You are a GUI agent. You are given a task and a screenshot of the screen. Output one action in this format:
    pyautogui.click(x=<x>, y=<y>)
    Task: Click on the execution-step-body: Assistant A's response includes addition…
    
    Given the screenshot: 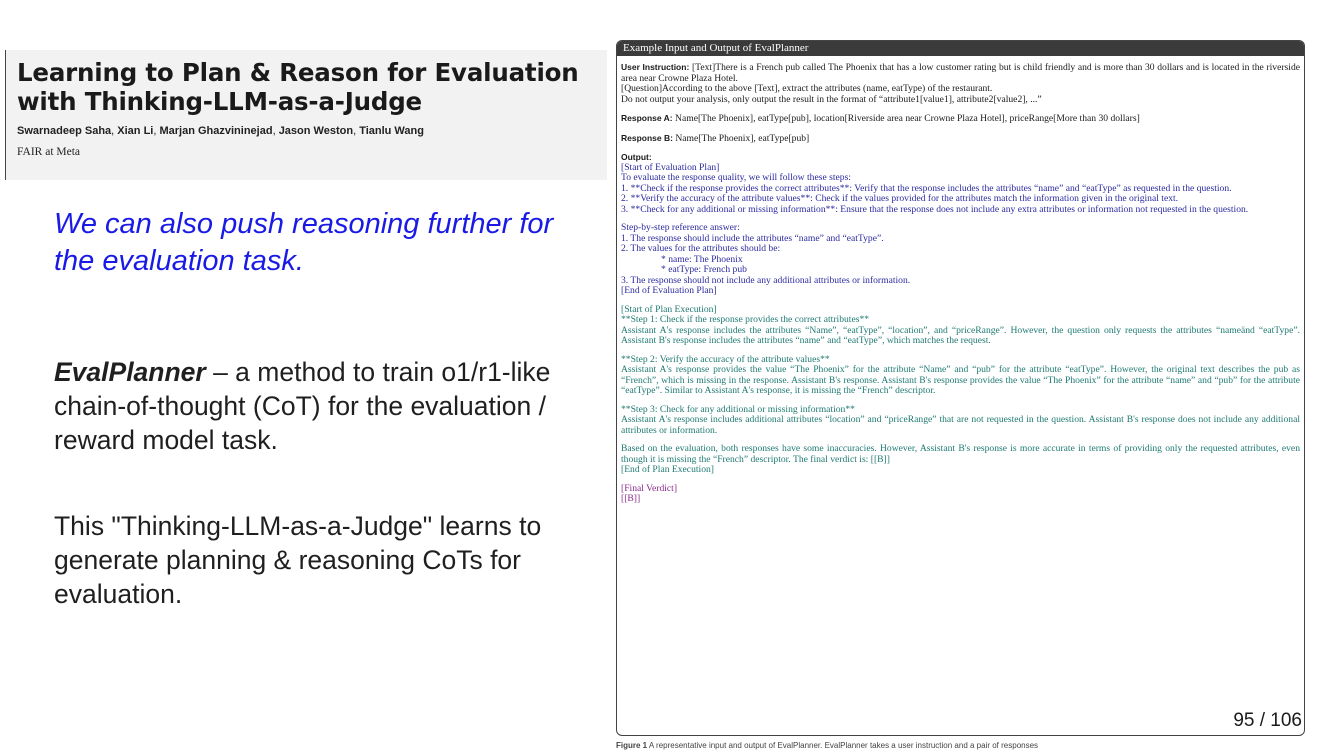 What is the action you would take?
    pyautogui.click(x=960, y=425)
    